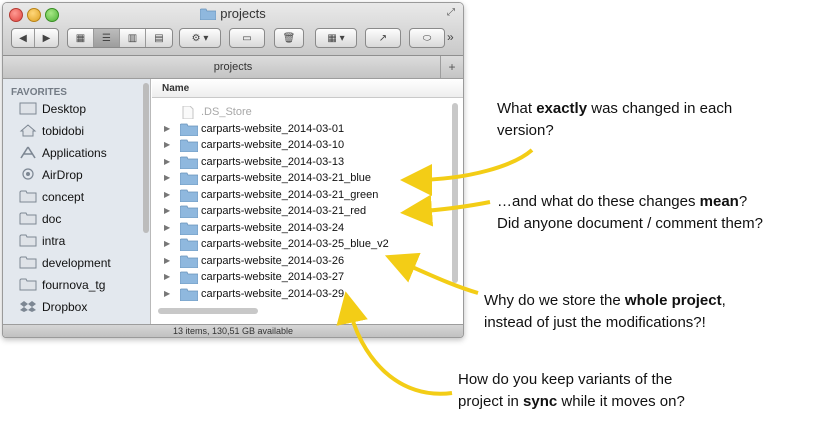 This screenshot has width=823, height=429. I want to click on arrow-to-blue-version, so click(467, 172).